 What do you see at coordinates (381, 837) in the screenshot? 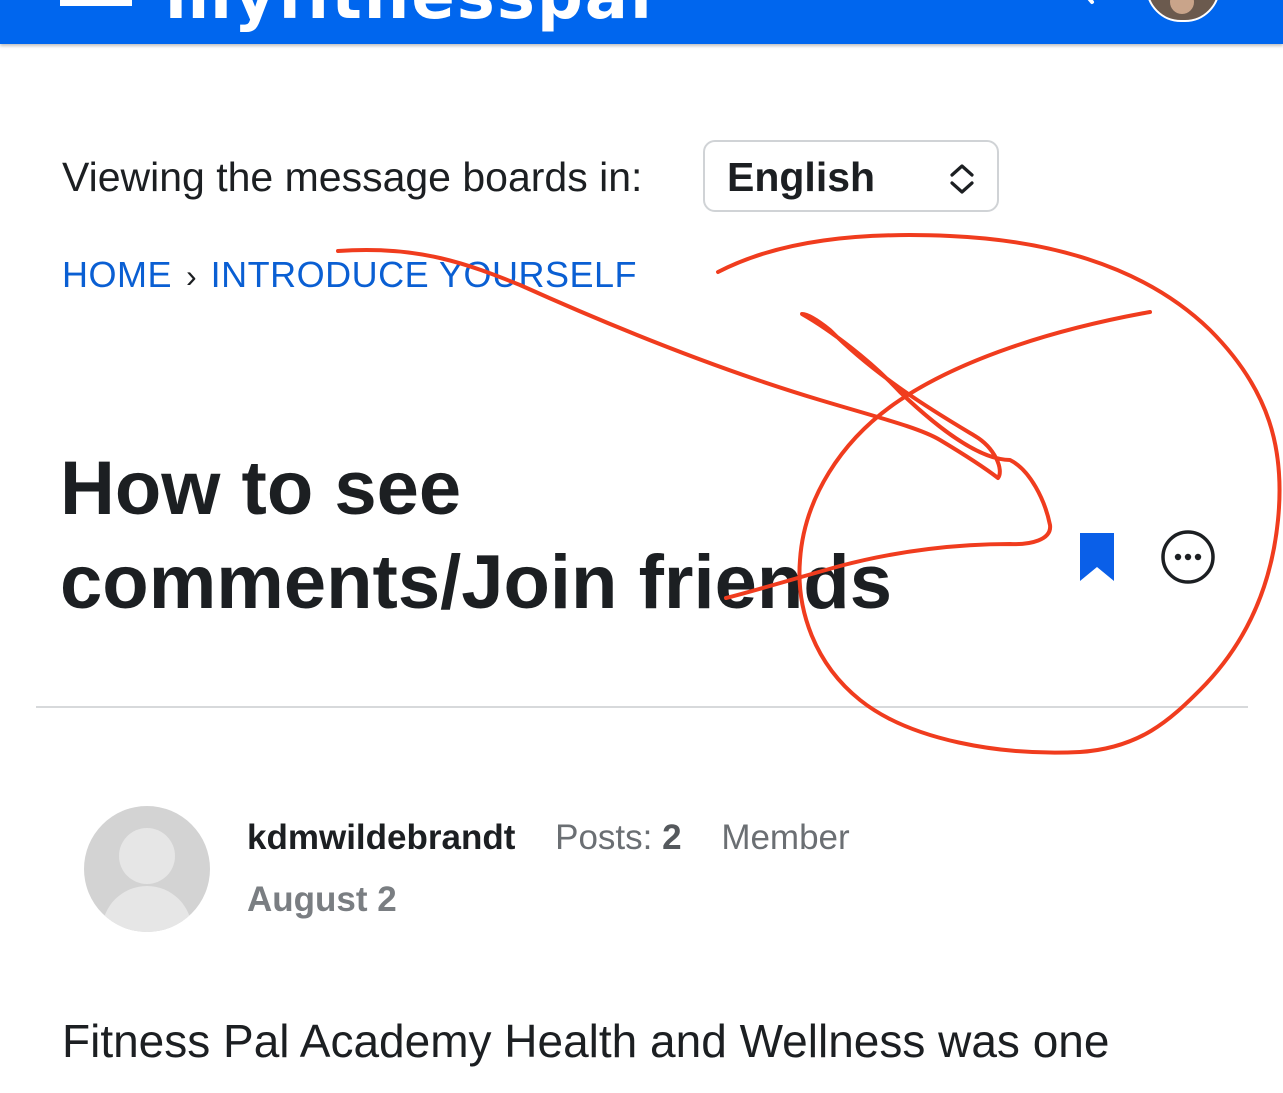
I see `author-username-link: kdmwildebrandt` at bounding box center [381, 837].